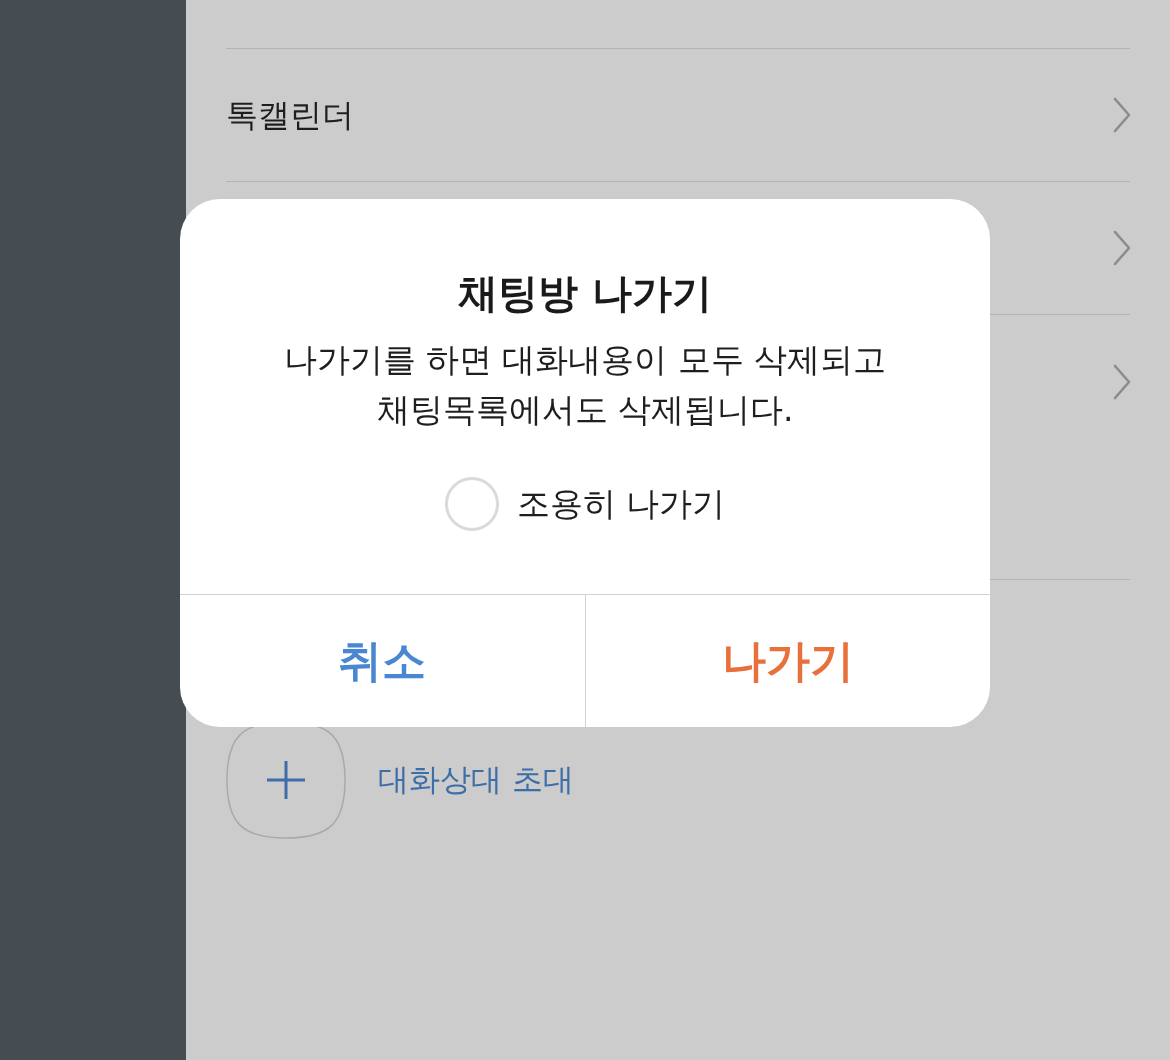  What do you see at coordinates (585, 293) in the screenshot?
I see `dialog-title: 채팅방 나가기` at bounding box center [585, 293].